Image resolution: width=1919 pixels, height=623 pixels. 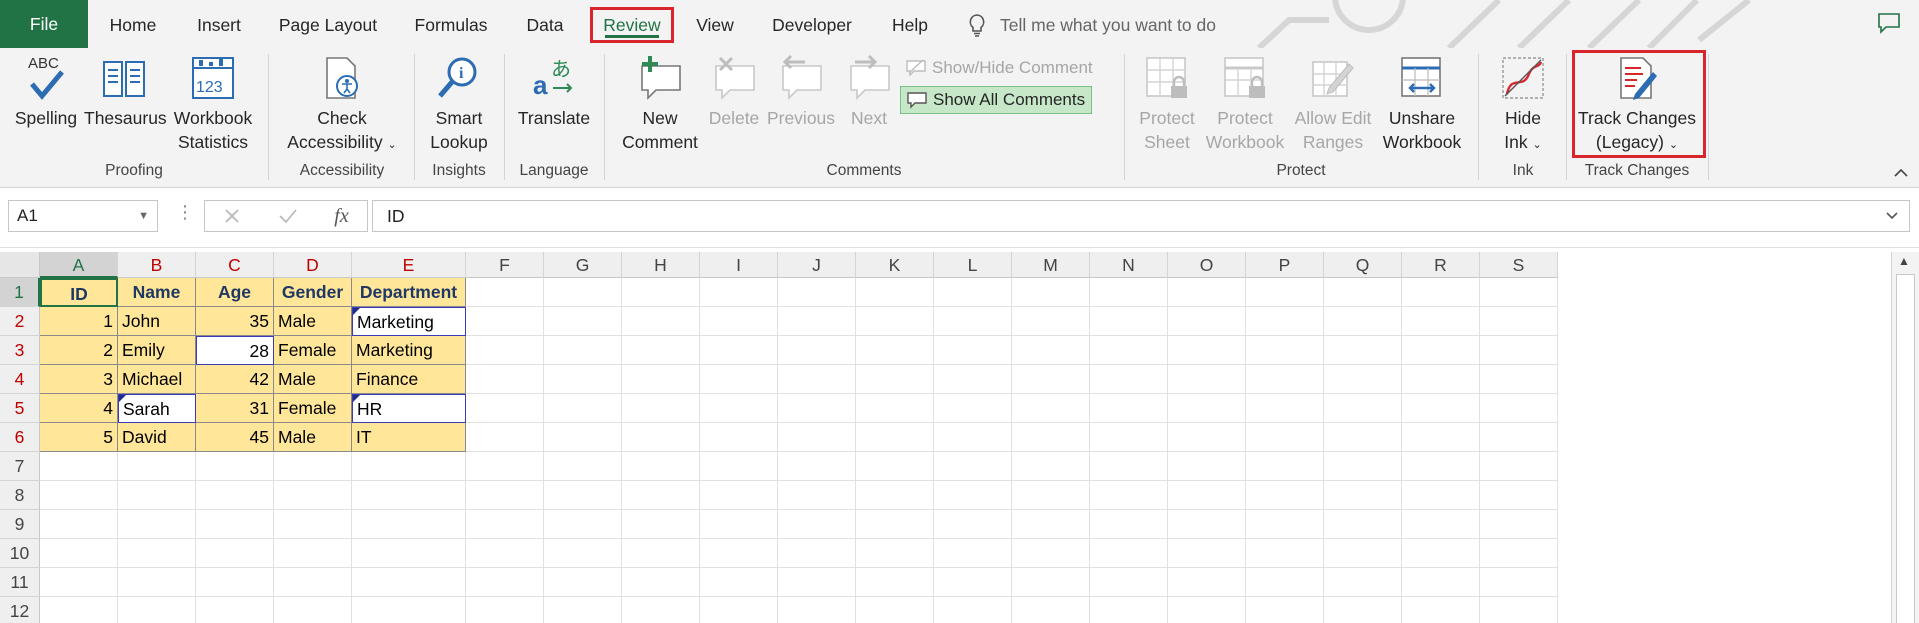 I want to click on column-header-d: D, so click(x=313, y=265).